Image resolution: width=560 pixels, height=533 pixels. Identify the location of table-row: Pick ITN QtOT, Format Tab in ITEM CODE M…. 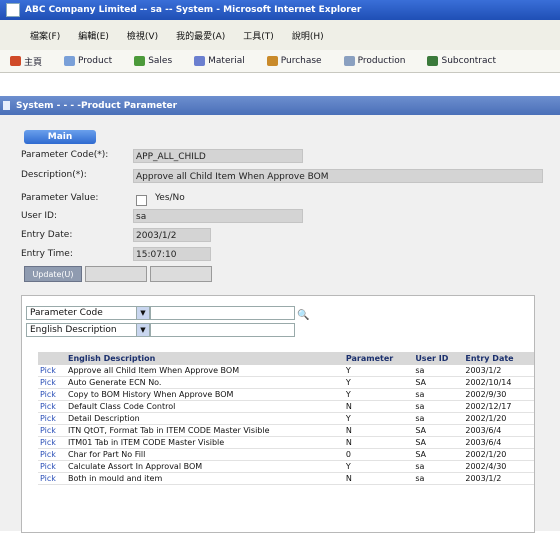
(286, 430).